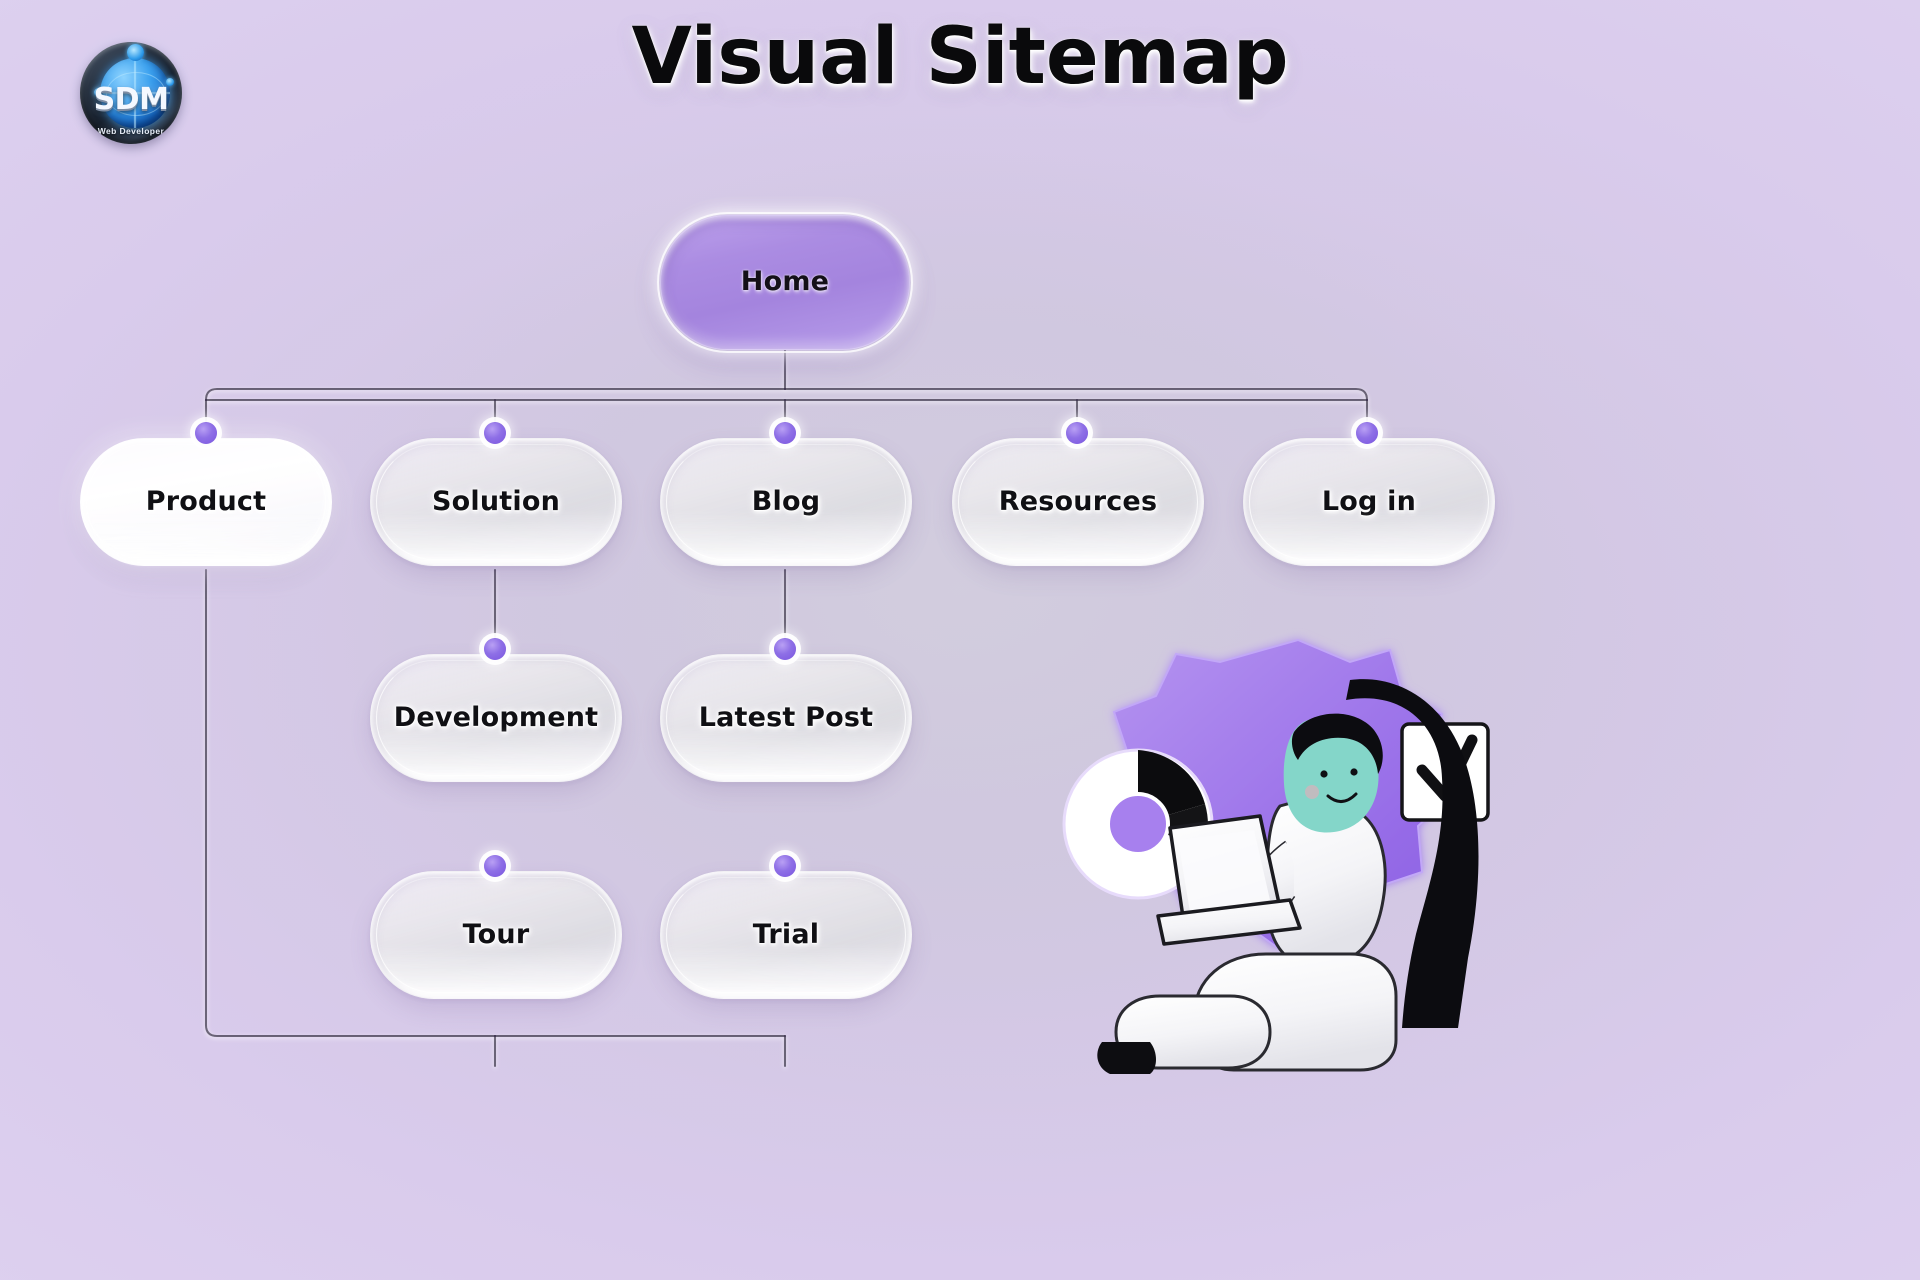  Describe the element at coordinates (131, 131) in the screenshot. I see `logo-tagline: Web Developer` at that location.